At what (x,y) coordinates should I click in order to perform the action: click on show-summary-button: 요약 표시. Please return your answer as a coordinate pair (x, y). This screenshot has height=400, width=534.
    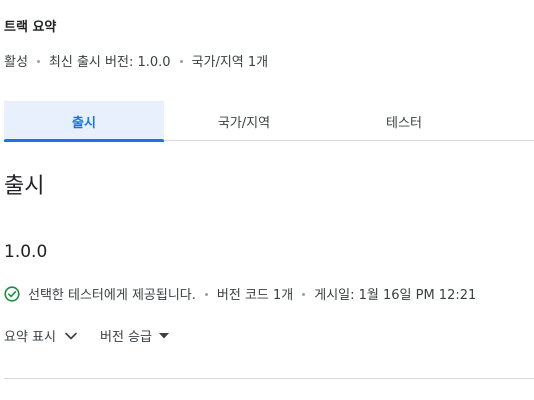
    Looking at the image, I should click on (41, 335).